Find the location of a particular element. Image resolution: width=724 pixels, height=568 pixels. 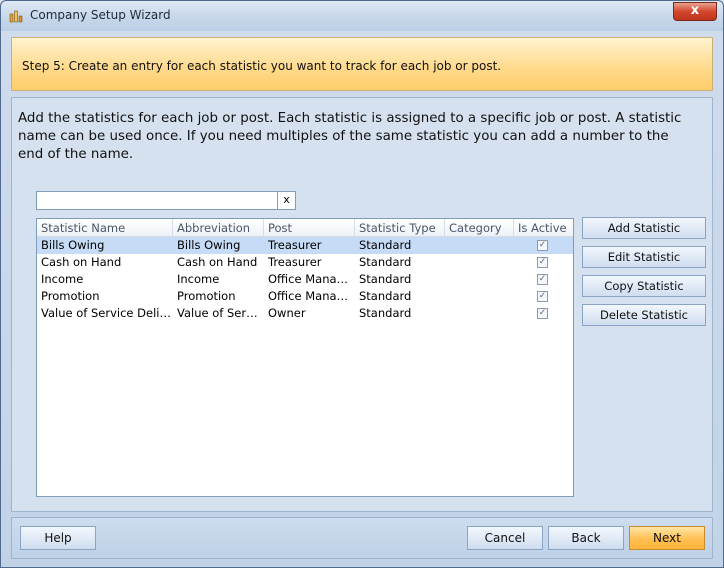

search-box: x is located at coordinates (166, 200).